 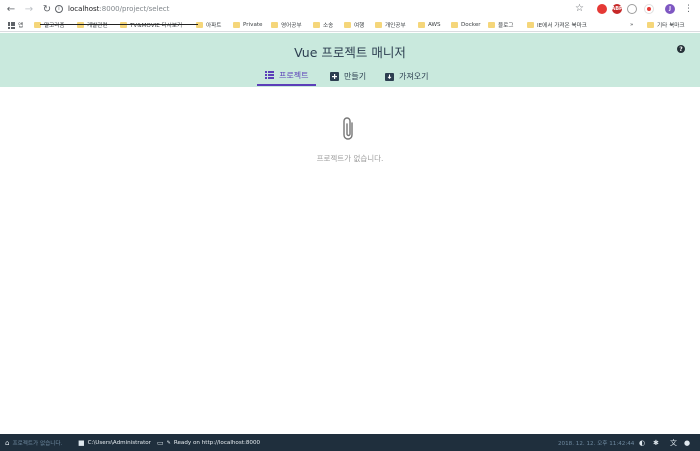 What do you see at coordinates (349, 131) in the screenshot?
I see `paperclip-icon` at bounding box center [349, 131].